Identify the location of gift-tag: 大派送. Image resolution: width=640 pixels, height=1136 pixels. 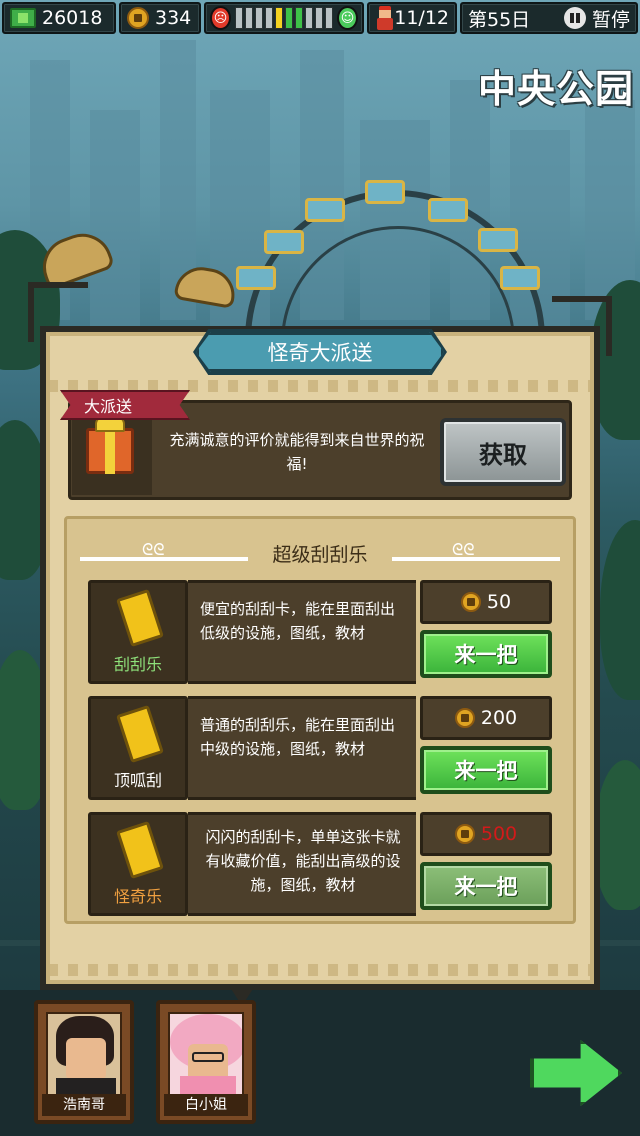
(125, 405).